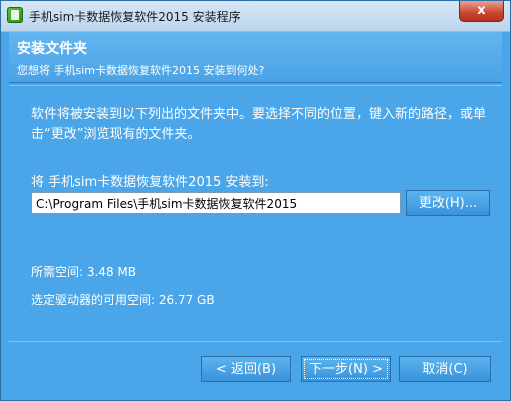 The height and width of the screenshot is (401, 511). What do you see at coordinates (481, 11) in the screenshot?
I see `close-icon: x` at bounding box center [481, 11].